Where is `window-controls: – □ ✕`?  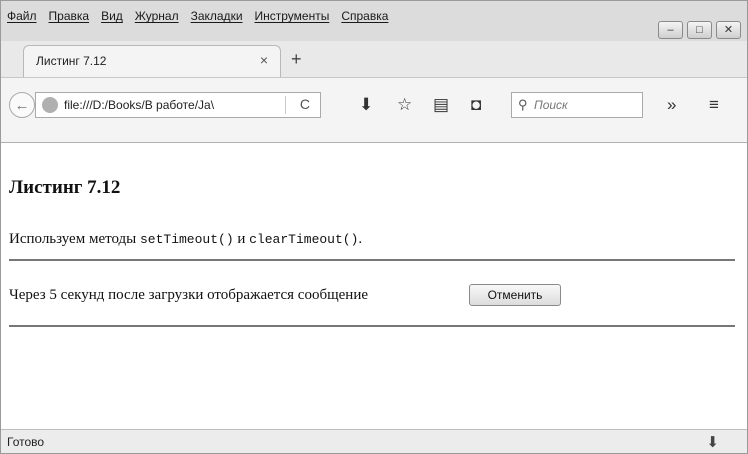
window-controls: – □ ✕ is located at coordinates (699, 30).